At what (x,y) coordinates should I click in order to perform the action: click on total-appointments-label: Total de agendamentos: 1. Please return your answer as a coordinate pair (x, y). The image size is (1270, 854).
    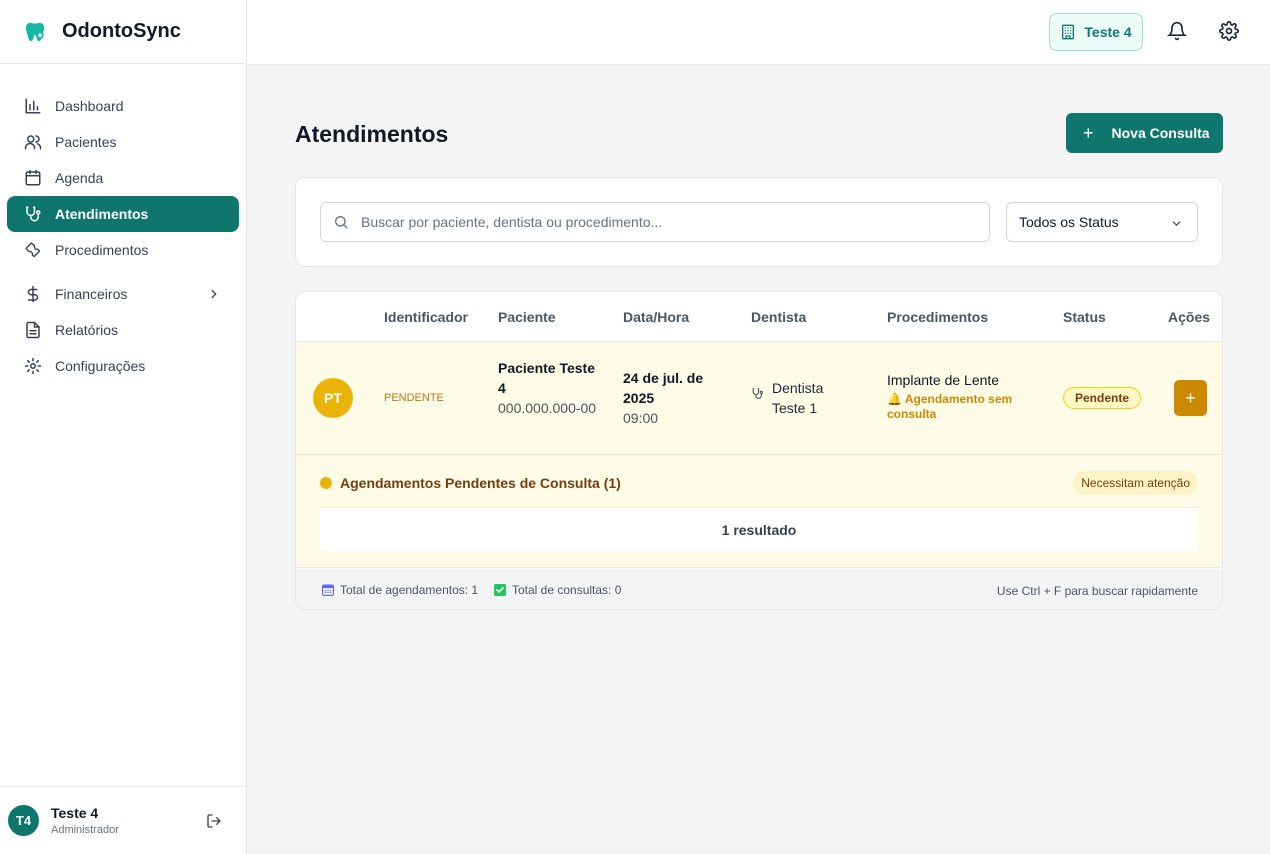
    Looking at the image, I should click on (409, 590).